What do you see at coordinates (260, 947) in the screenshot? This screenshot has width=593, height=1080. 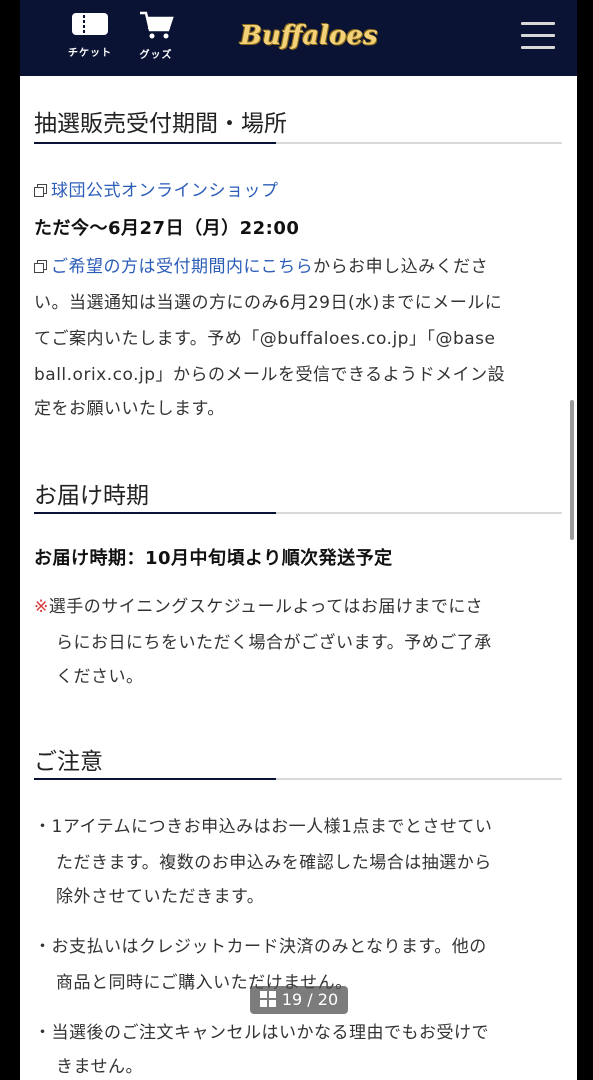 I see `caution-item: ・お支払いはクレジットカード決済のみとなります。他の` at bounding box center [260, 947].